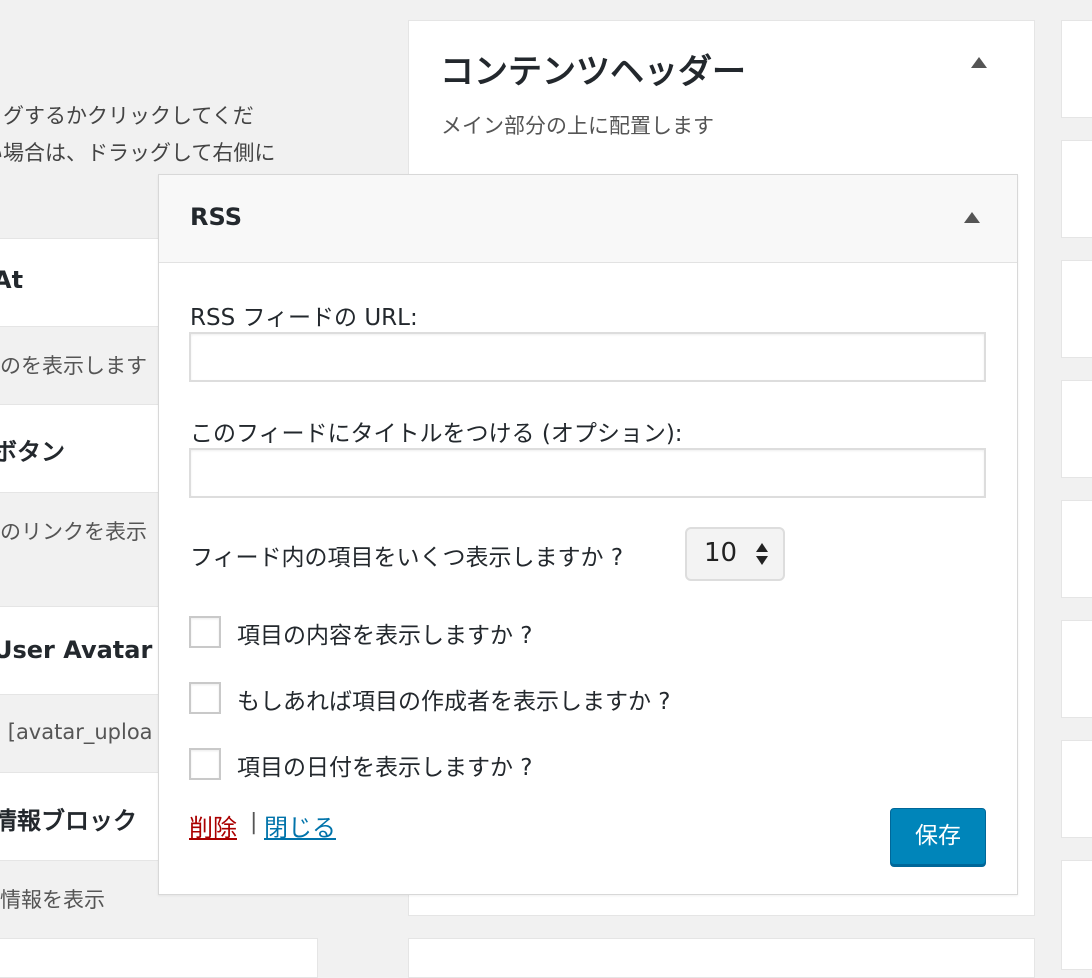  Describe the element at coordinates (205, 698) in the screenshot. I see `show-author-checkbox` at that location.